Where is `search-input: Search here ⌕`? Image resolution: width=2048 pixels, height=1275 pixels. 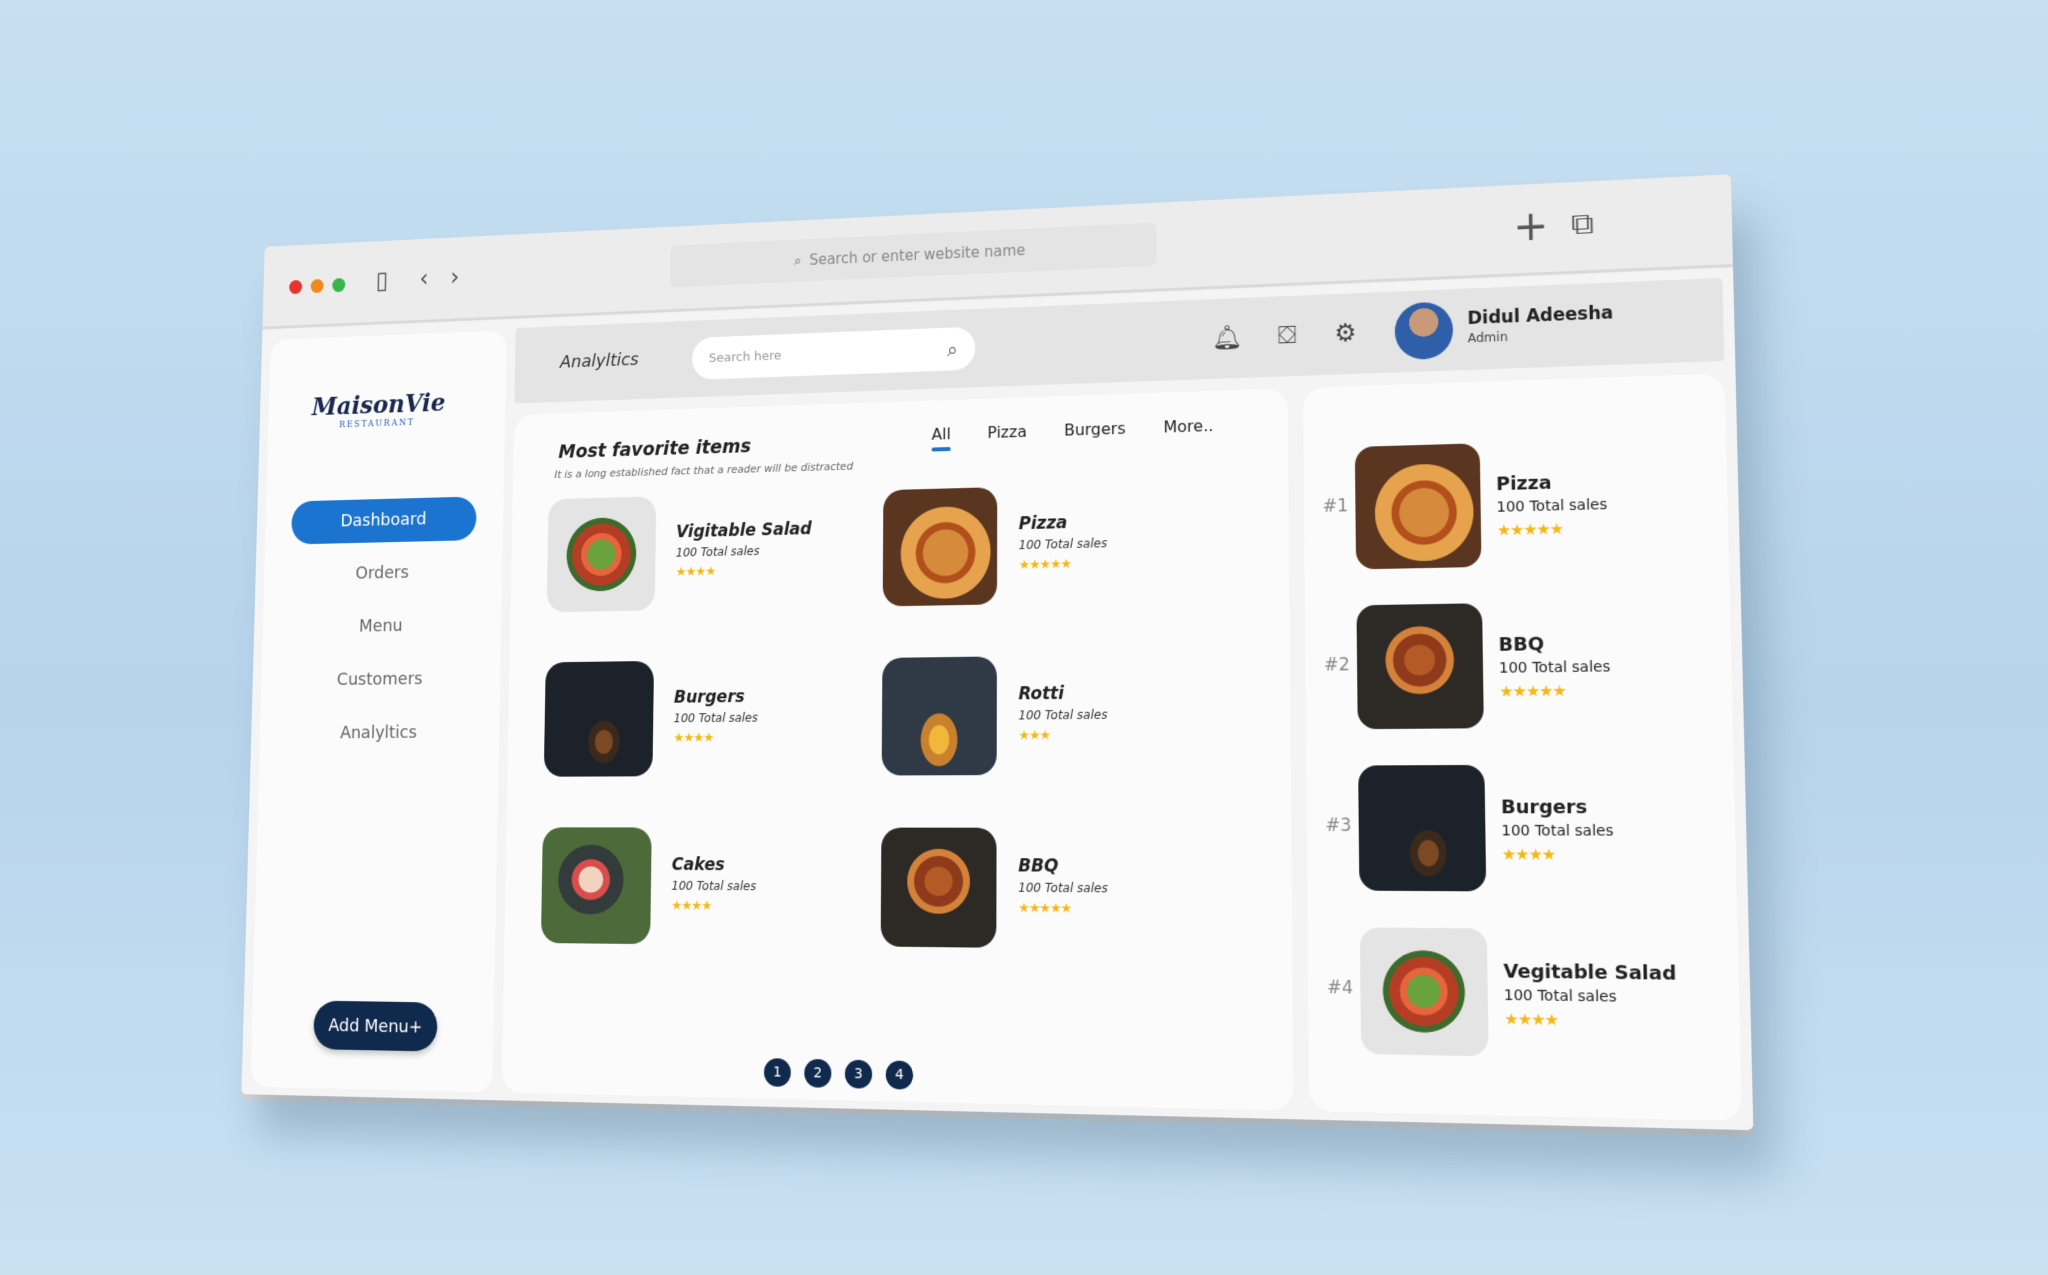
search-input: Search here ⌕ is located at coordinates (833, 353).